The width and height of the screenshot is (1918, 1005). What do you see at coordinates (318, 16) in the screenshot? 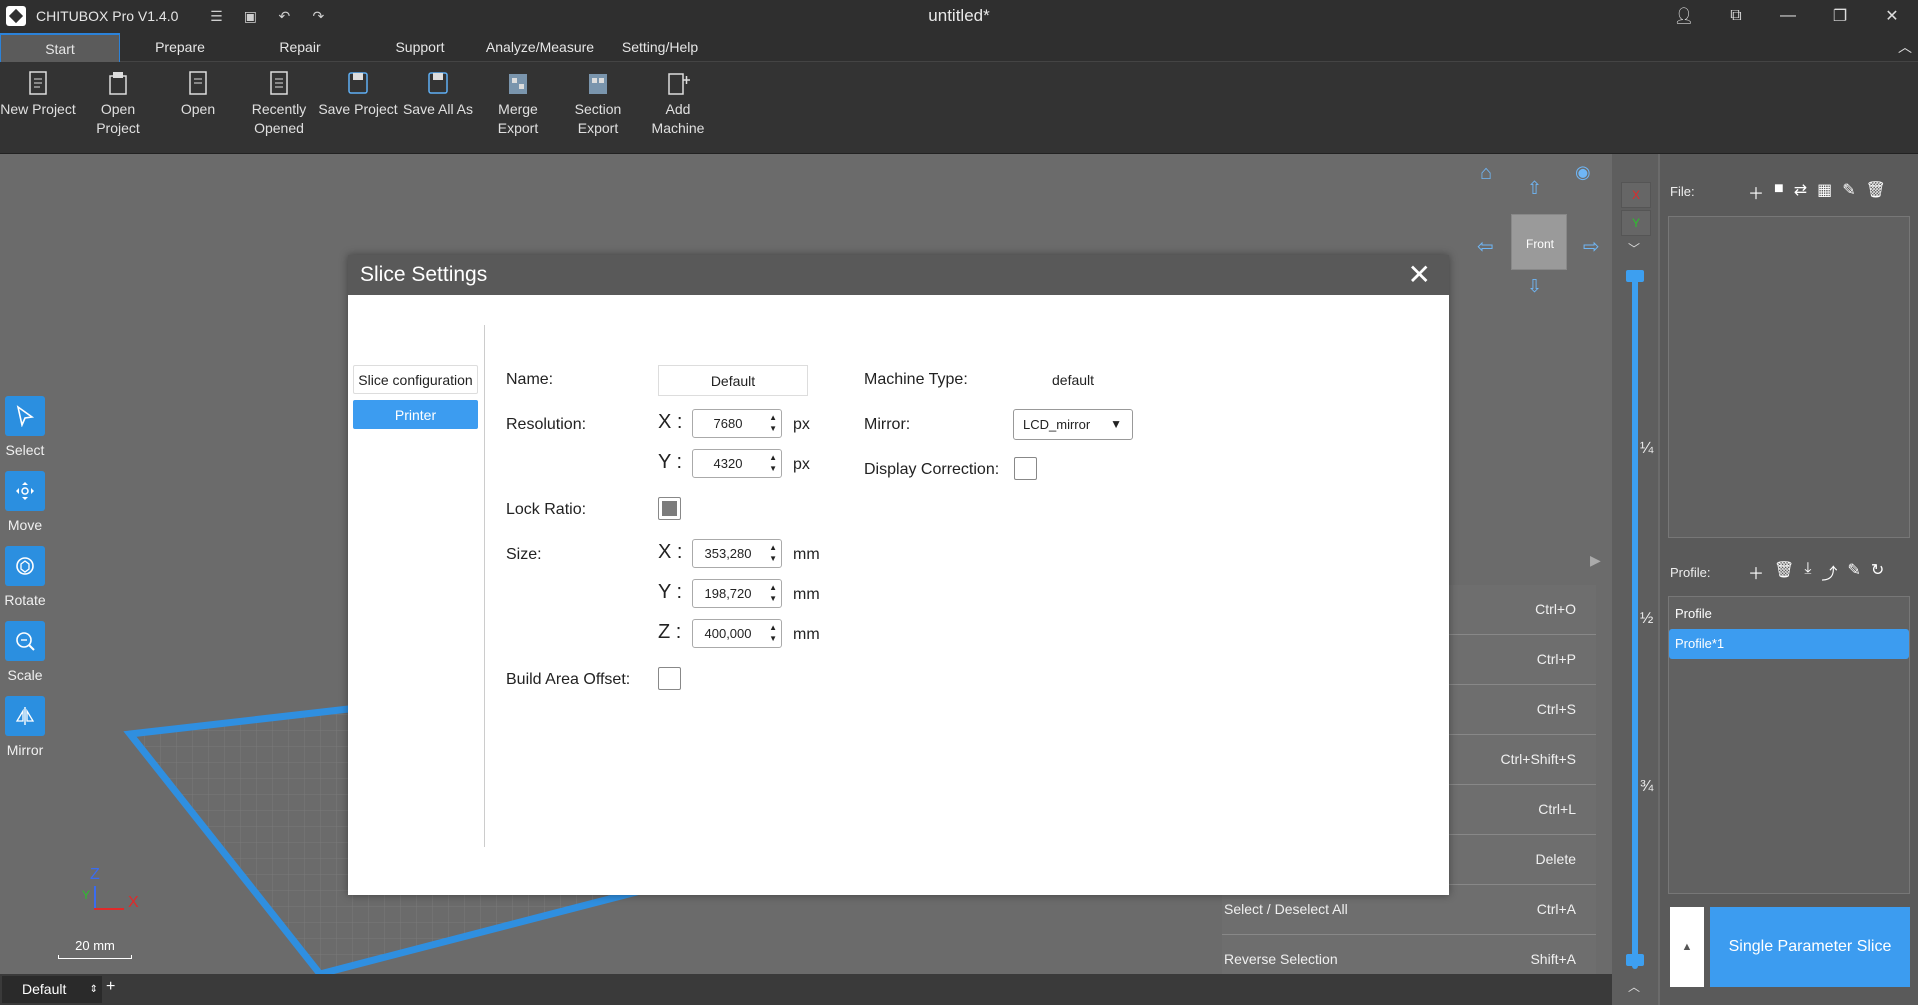
I see `redo-icon: ↷` at bounding box center [318, 16].